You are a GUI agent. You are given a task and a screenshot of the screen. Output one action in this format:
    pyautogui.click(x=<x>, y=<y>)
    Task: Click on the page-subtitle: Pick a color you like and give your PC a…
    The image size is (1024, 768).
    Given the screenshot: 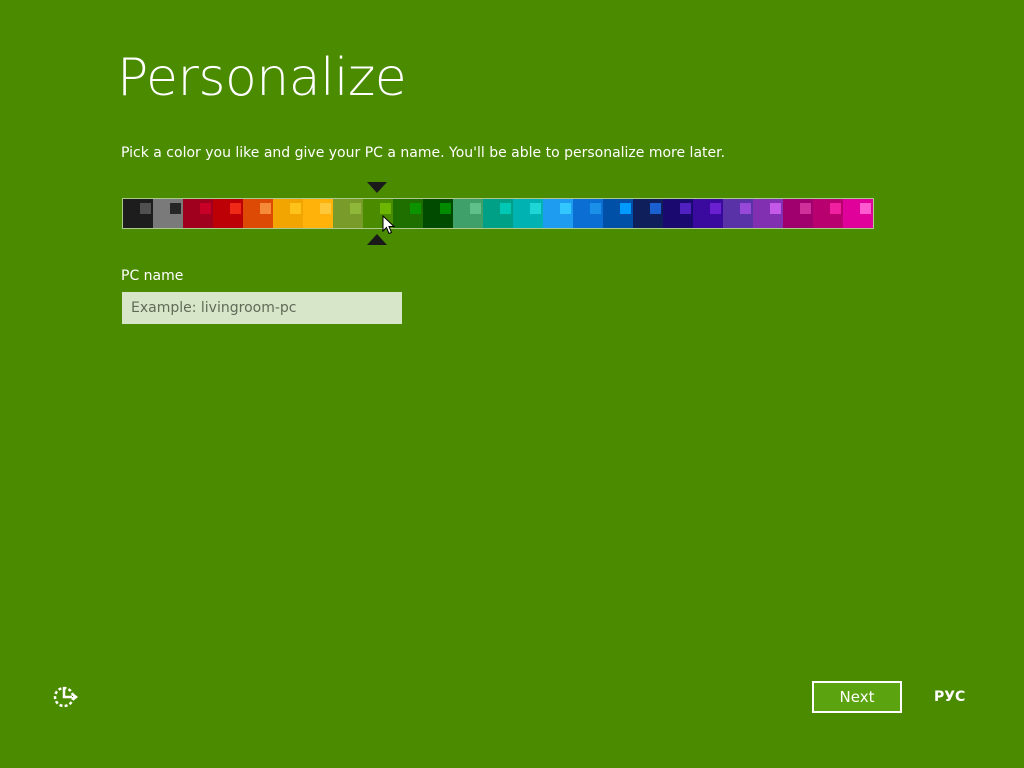 What is the action you would take?
    pyautogui.click(x=423, y=153)
    